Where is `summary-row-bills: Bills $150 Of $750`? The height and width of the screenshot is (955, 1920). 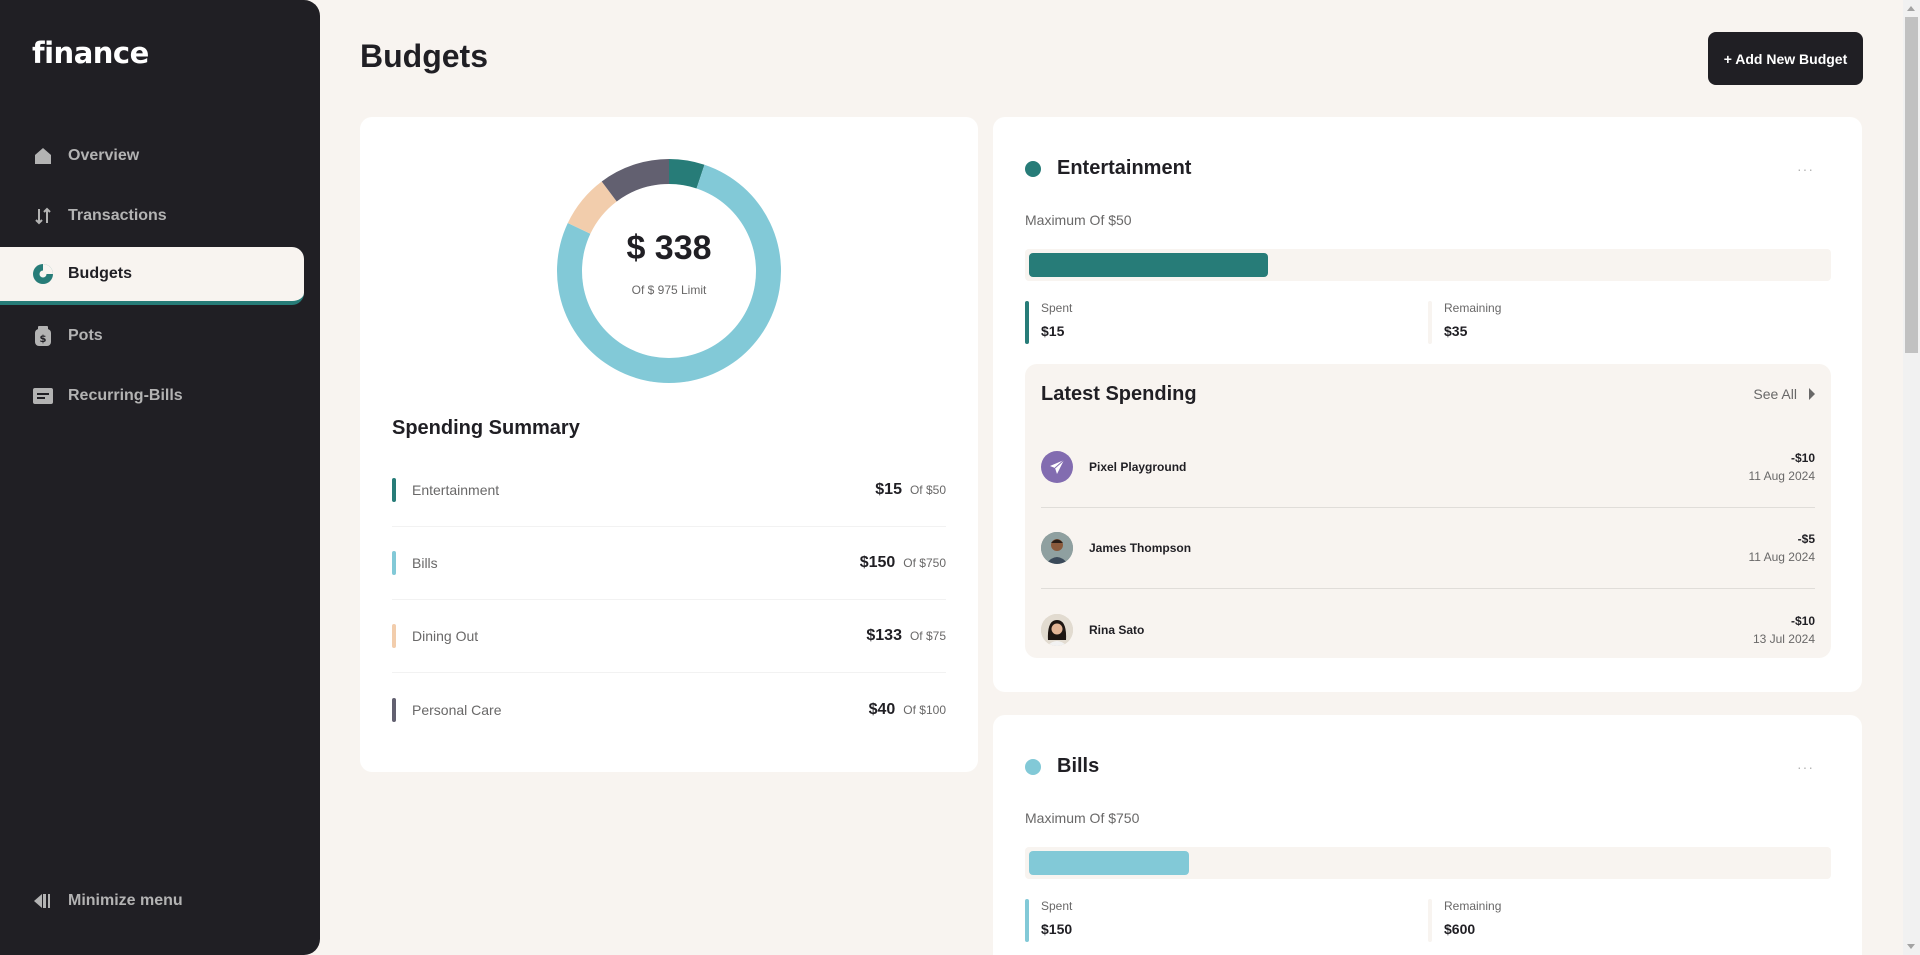
summary-row-bills: Bills $150 Of $750 is located at coordinates (669, 563).